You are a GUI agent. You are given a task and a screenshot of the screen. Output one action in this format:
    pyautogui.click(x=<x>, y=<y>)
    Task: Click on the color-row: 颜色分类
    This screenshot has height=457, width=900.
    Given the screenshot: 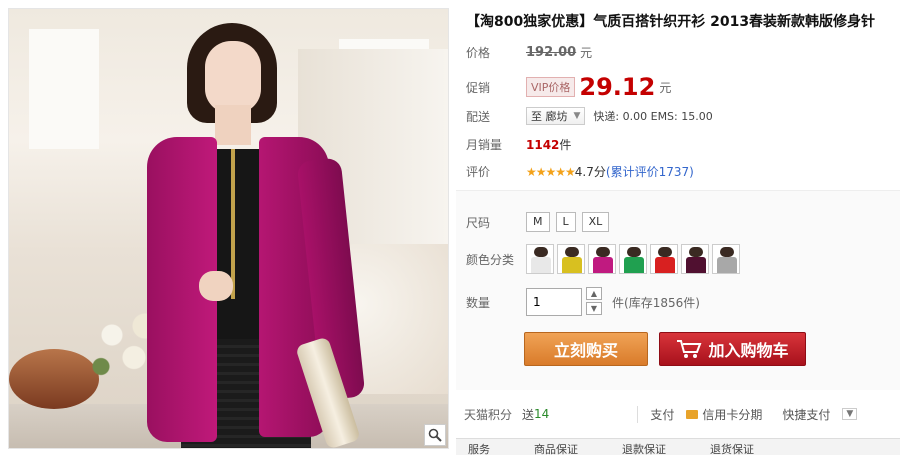 What is the action you would take?
    pyautogui.click(x=604, y=259)
    